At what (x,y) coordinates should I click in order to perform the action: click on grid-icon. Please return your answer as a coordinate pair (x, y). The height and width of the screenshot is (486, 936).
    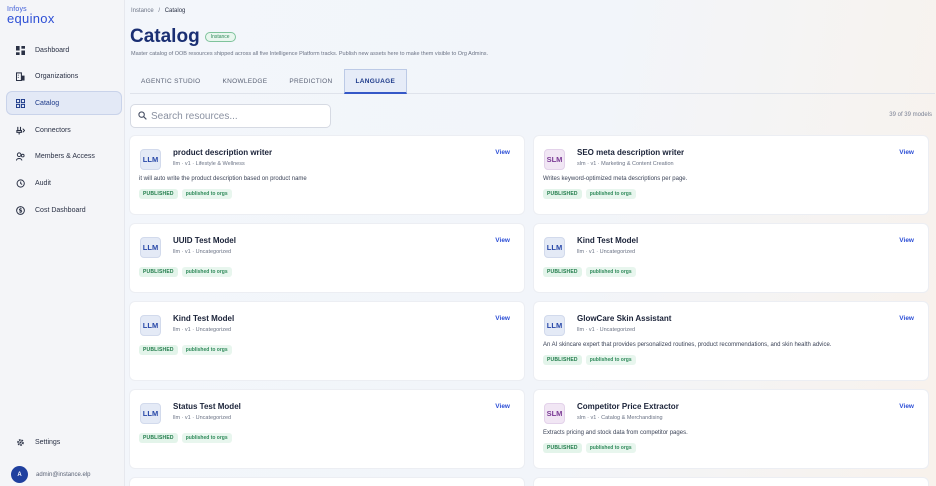
    Looking at the image, I should click on (20, 103).